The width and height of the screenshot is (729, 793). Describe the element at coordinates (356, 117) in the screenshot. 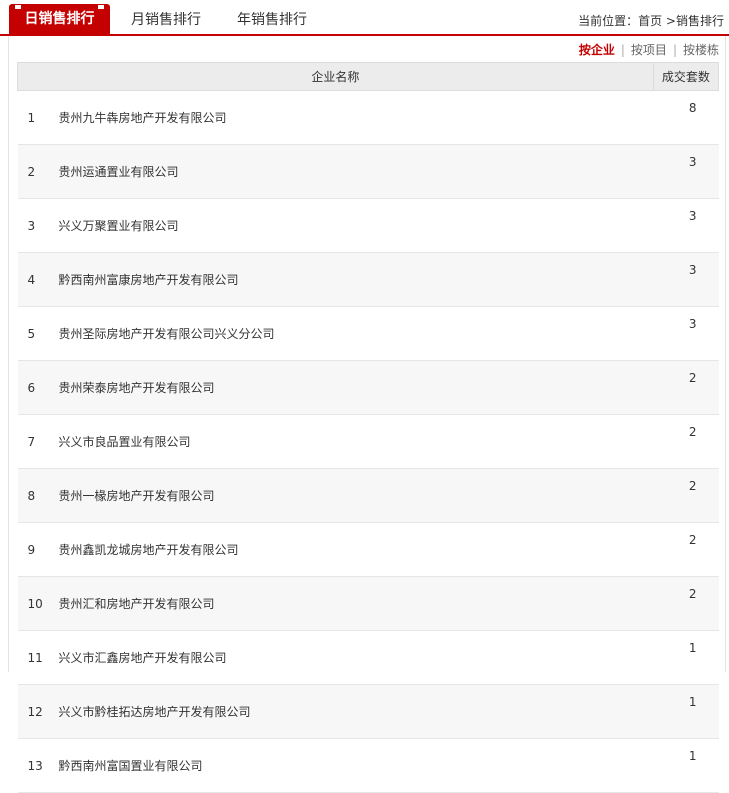

I see `company-name-cell: 贵州九牛犇房地产开发有限公司` at that location.